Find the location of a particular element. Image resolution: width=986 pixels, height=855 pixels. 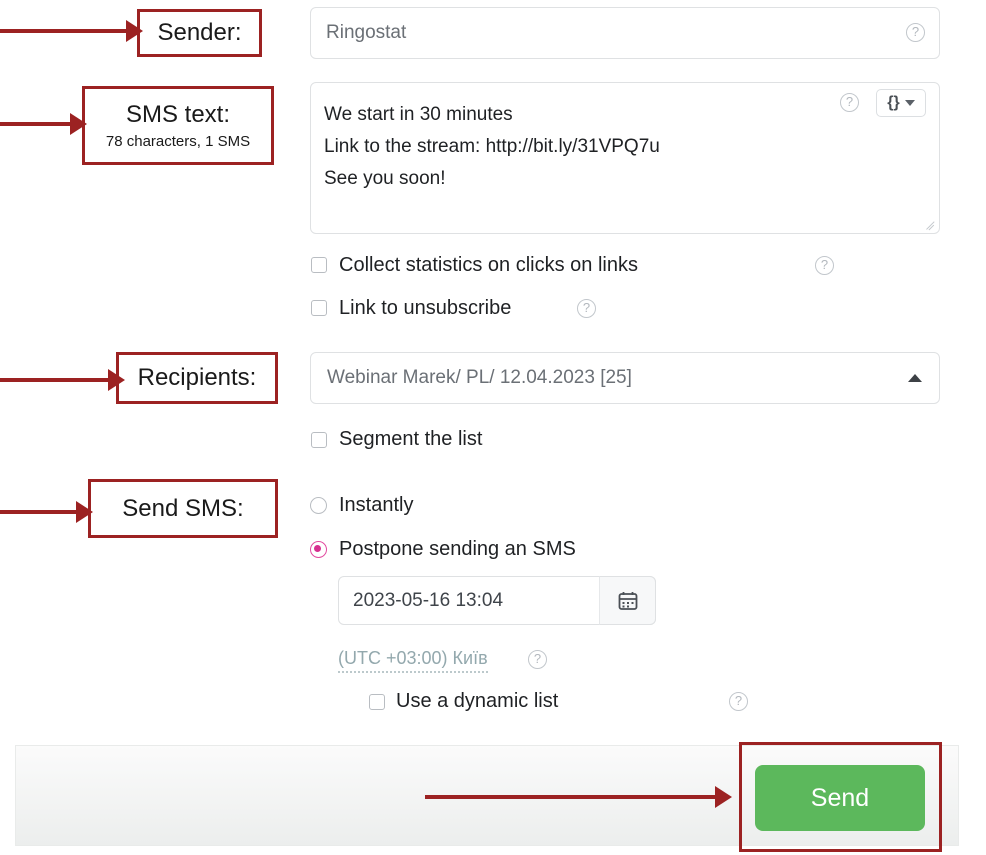

annotation-box-recipients: Recipients: is located at coordinates (197, 378).